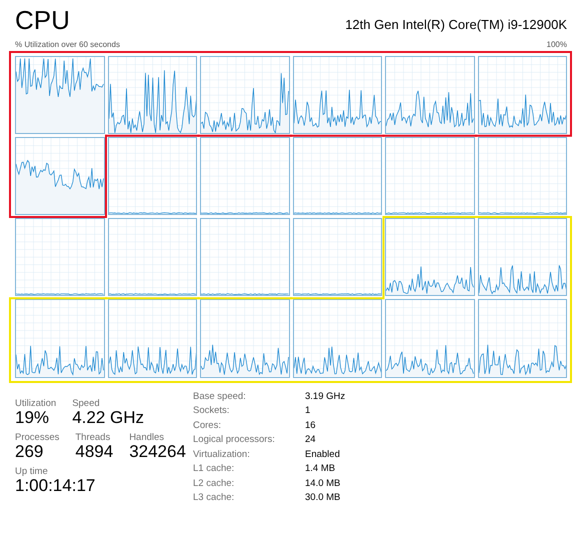 This screenshot has width=581, height=550. I want to click on processor-name: 12th Gen Intel(R) Core(TM) i9-12900K, so click(456, 25).